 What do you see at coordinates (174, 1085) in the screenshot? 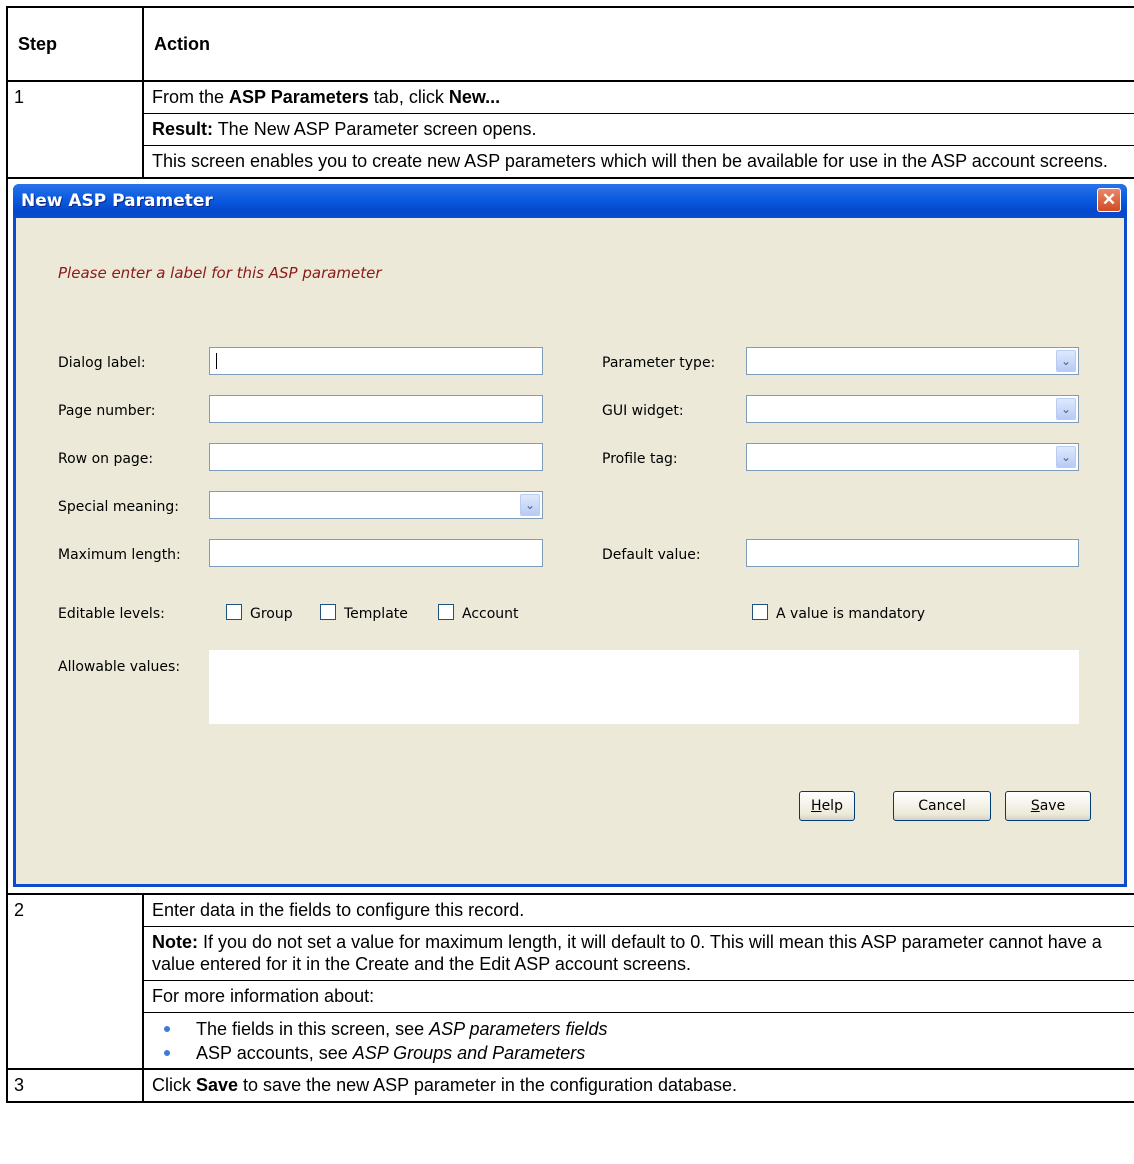
I see `text: Click` at bounding box center [174, 1085].